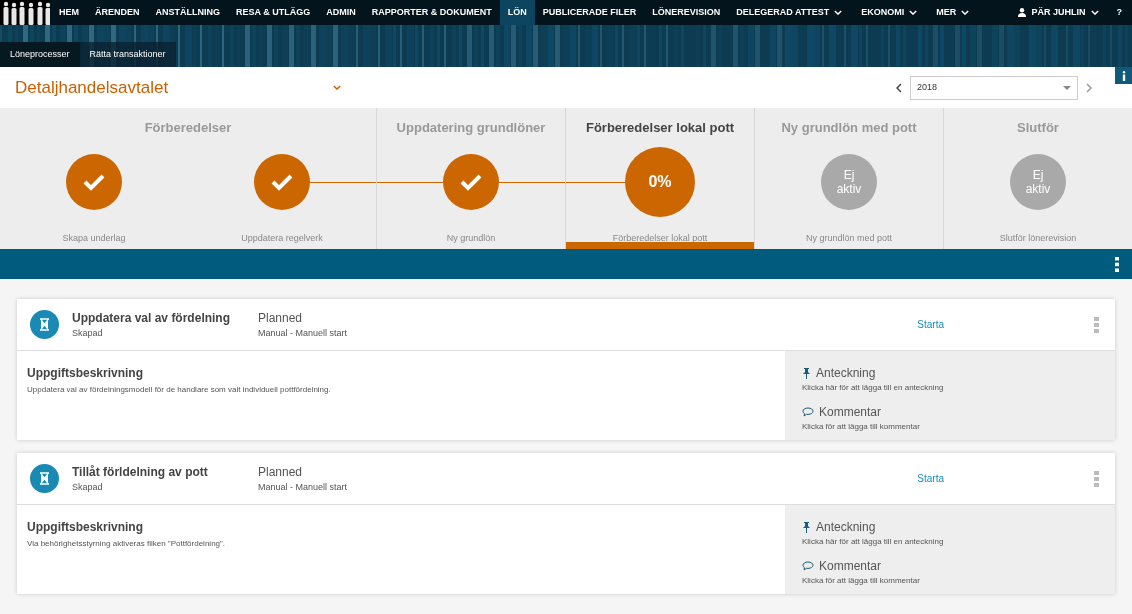  What do you see at coordinates (341, 12) in the screenshot?
I see `nav-tab: ADMIN` at bounding box center [341, 12].